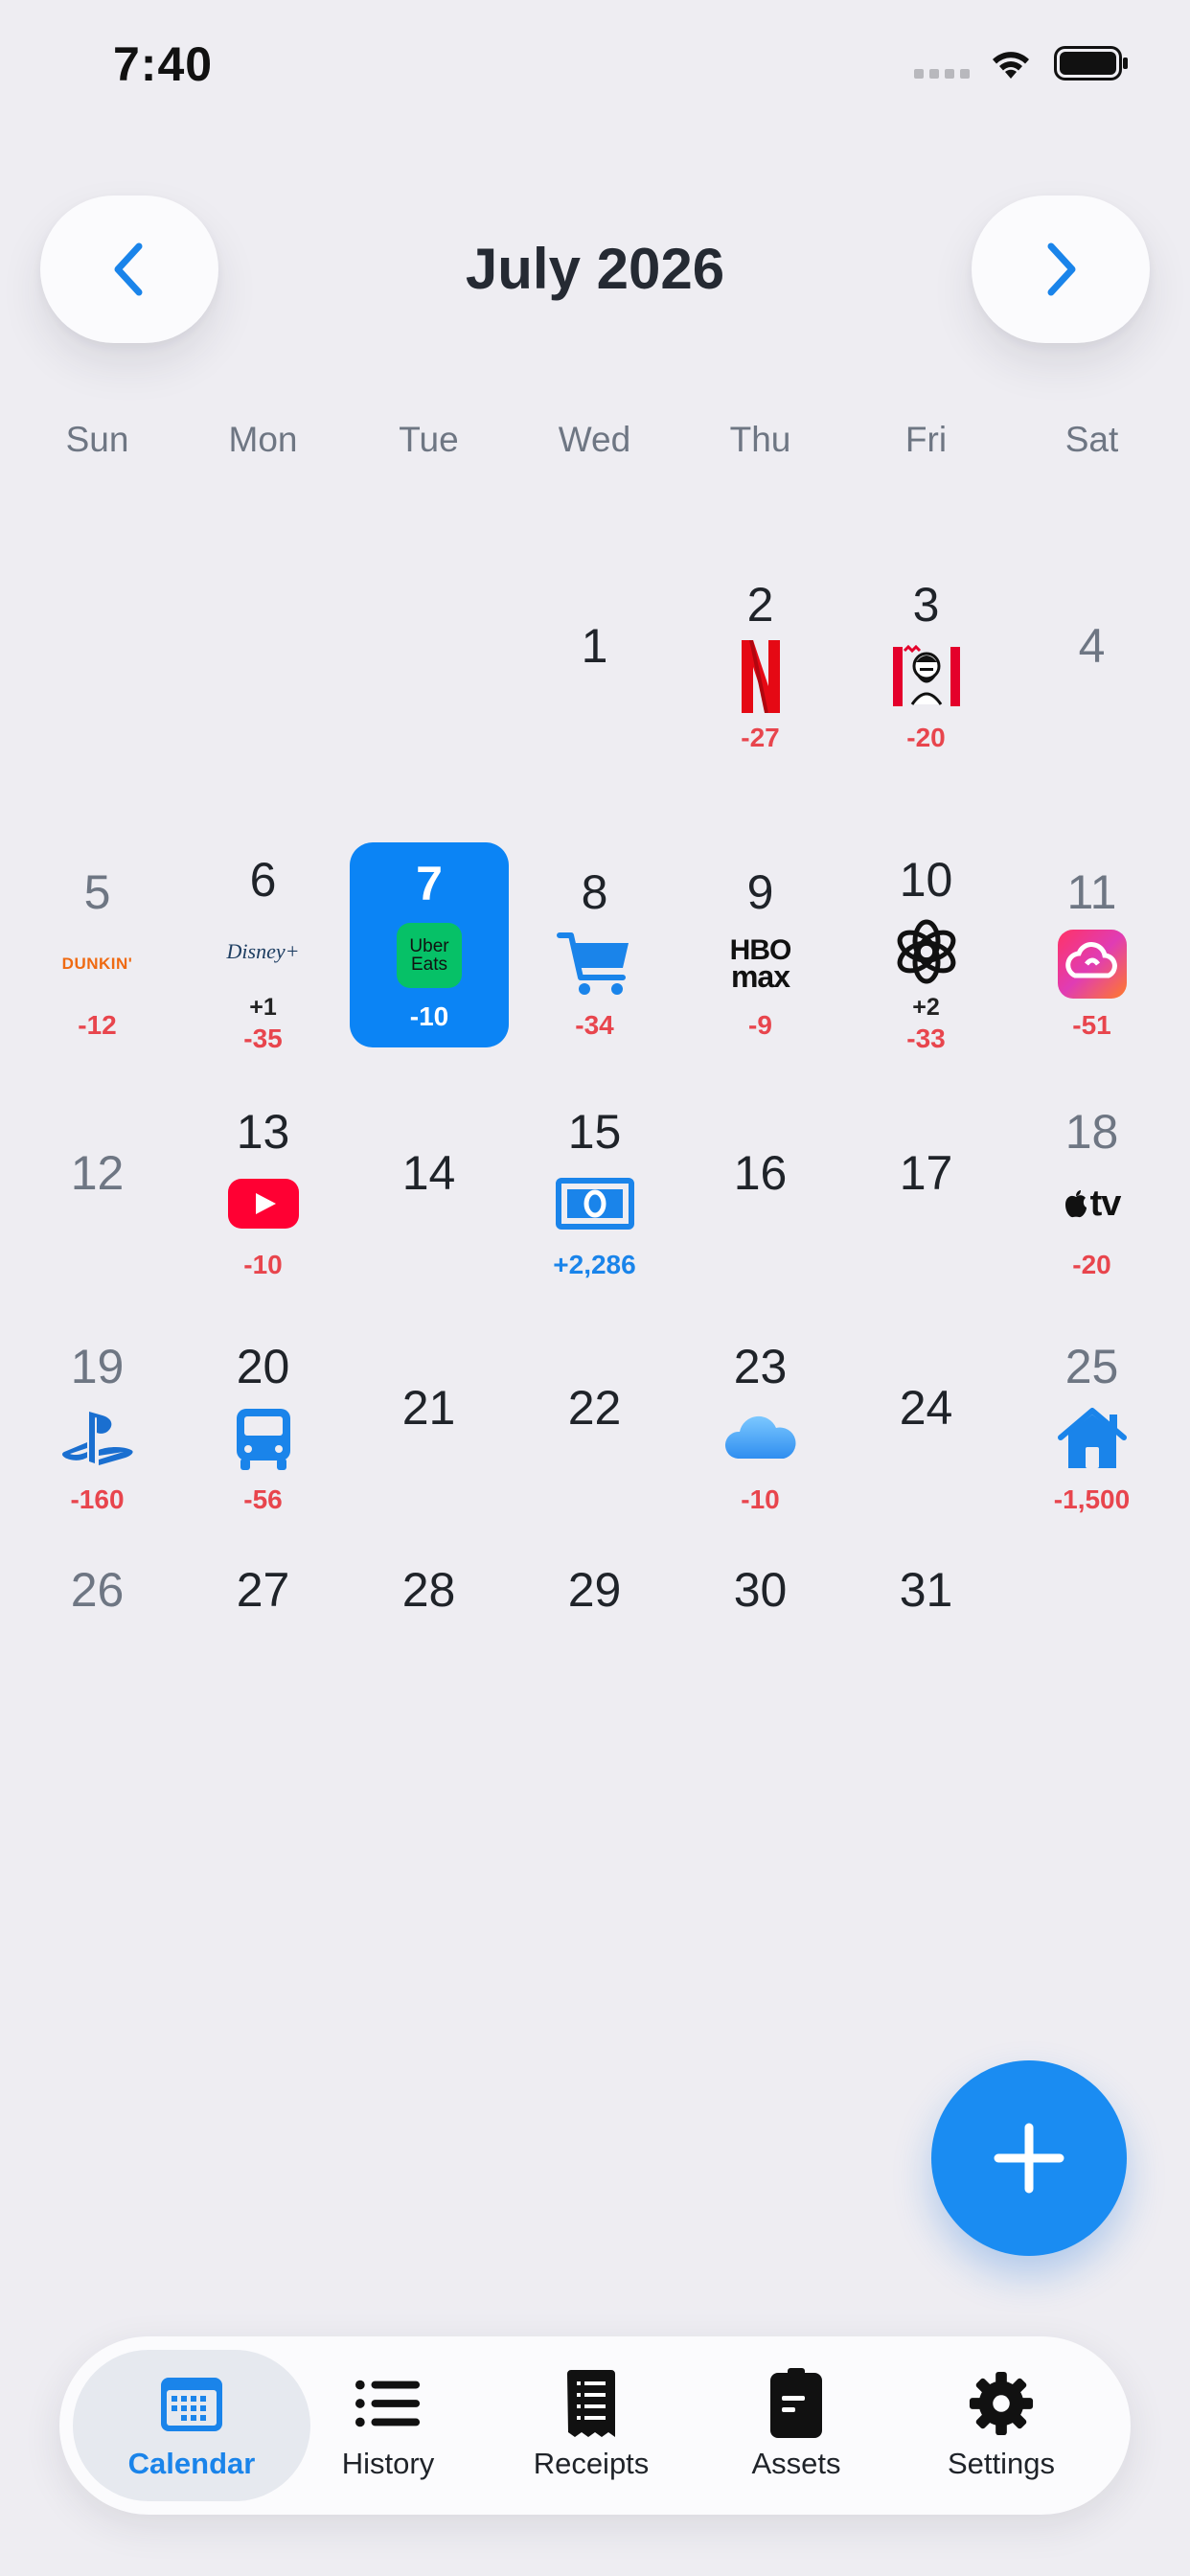  What do you see at coordinates (796, 2403) in the screenshot?
I see `card-icon` at bounding box center [796, 2403].